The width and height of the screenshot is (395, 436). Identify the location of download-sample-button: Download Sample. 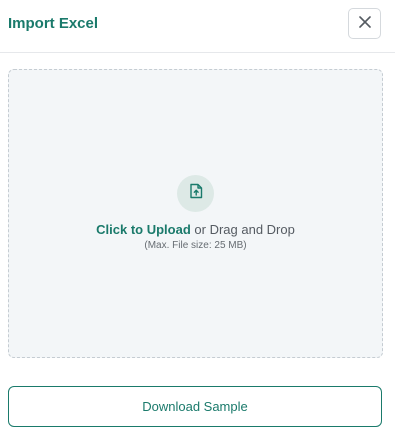
(195, 406).